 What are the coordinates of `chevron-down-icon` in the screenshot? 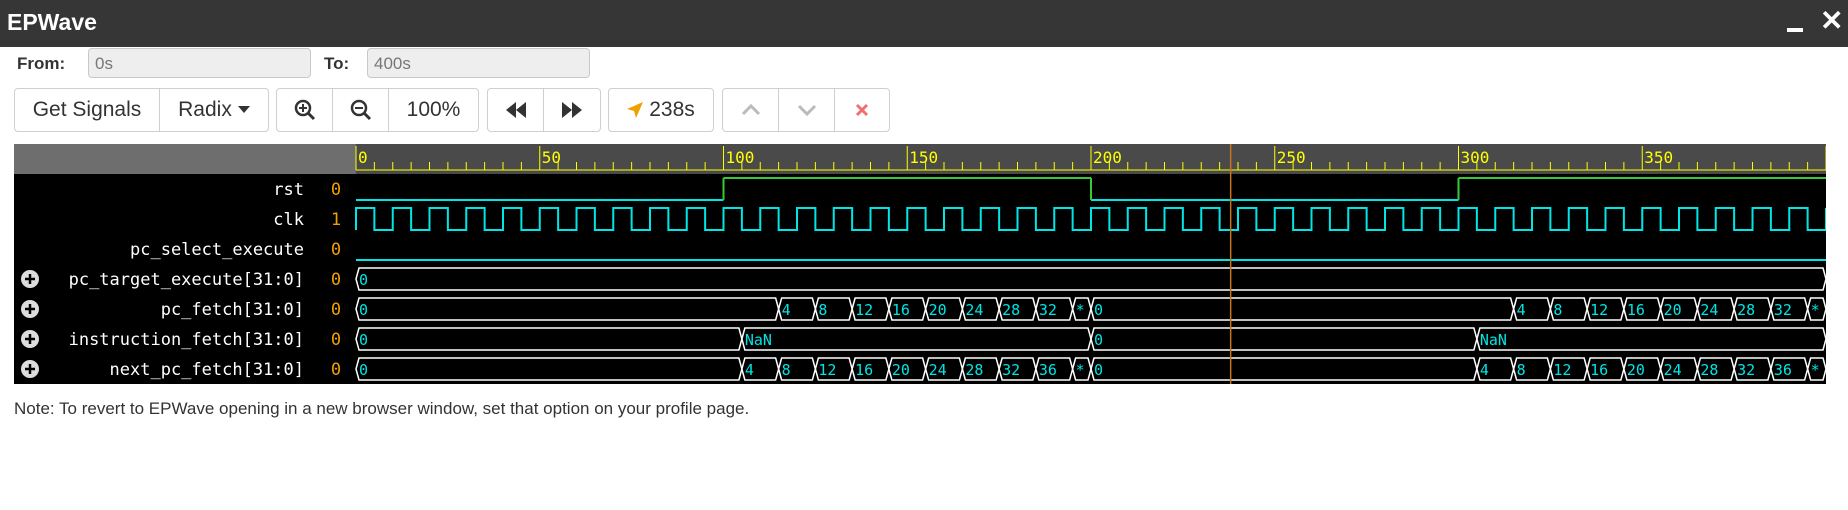 It's located at (807, 110).